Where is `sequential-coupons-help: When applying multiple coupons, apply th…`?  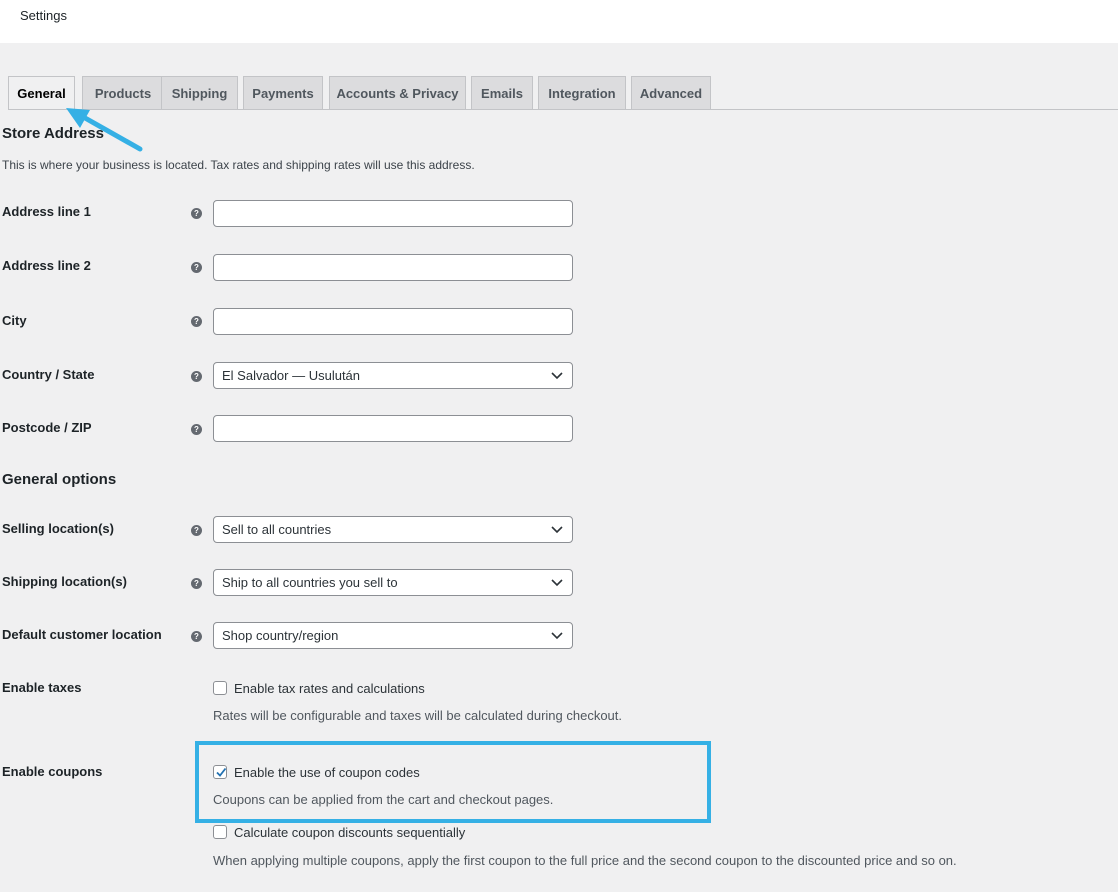 sequential-coupons-help: When applying multiple coupons, apply th… is located at coordinates (585, 860).